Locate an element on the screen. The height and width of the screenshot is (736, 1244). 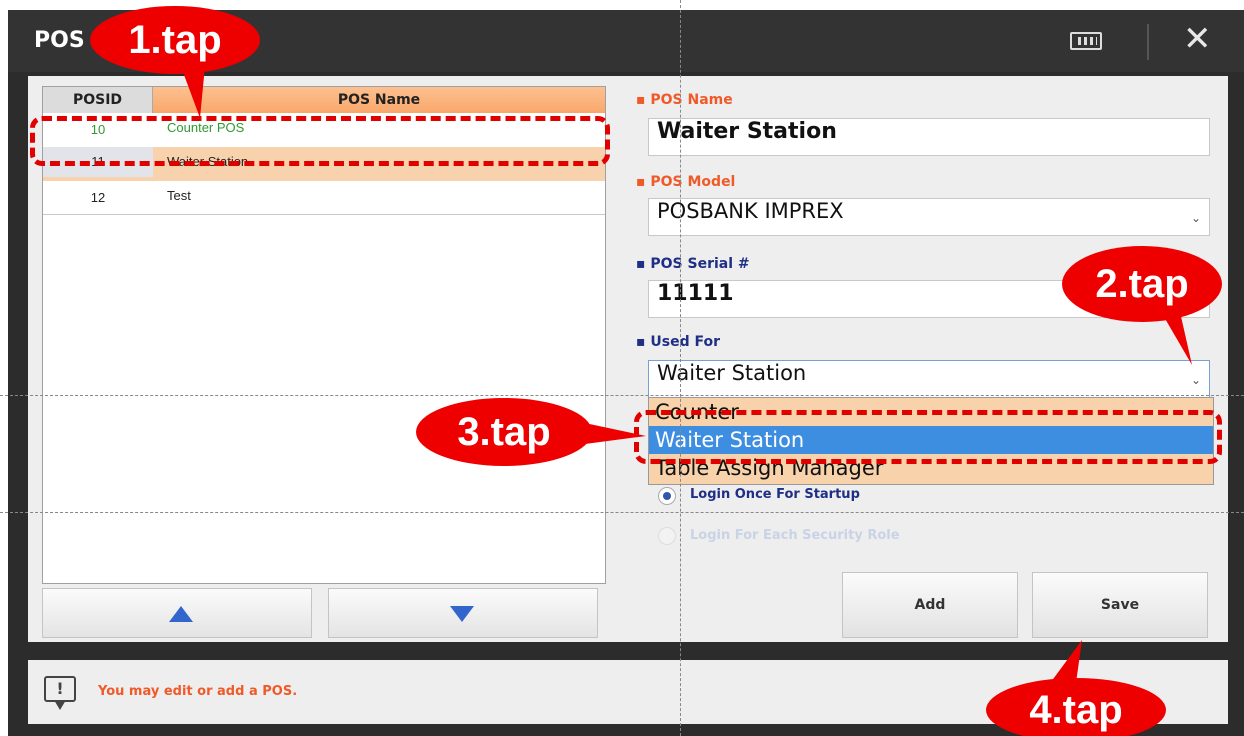
window-title: POS is located at coordinates (59, 40).